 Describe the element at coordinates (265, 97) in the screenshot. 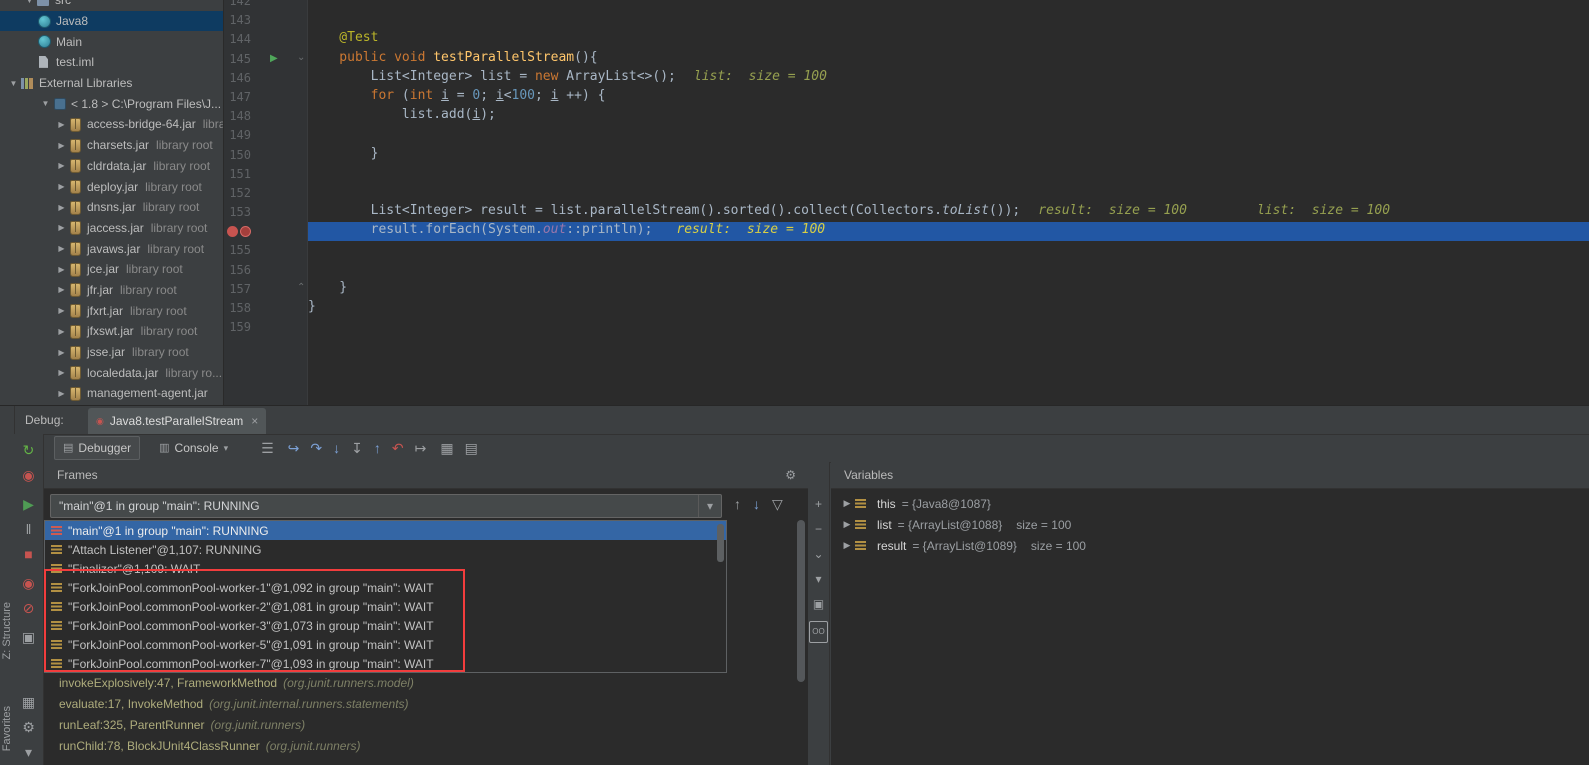

I see `gutter-row: 147` at that location.